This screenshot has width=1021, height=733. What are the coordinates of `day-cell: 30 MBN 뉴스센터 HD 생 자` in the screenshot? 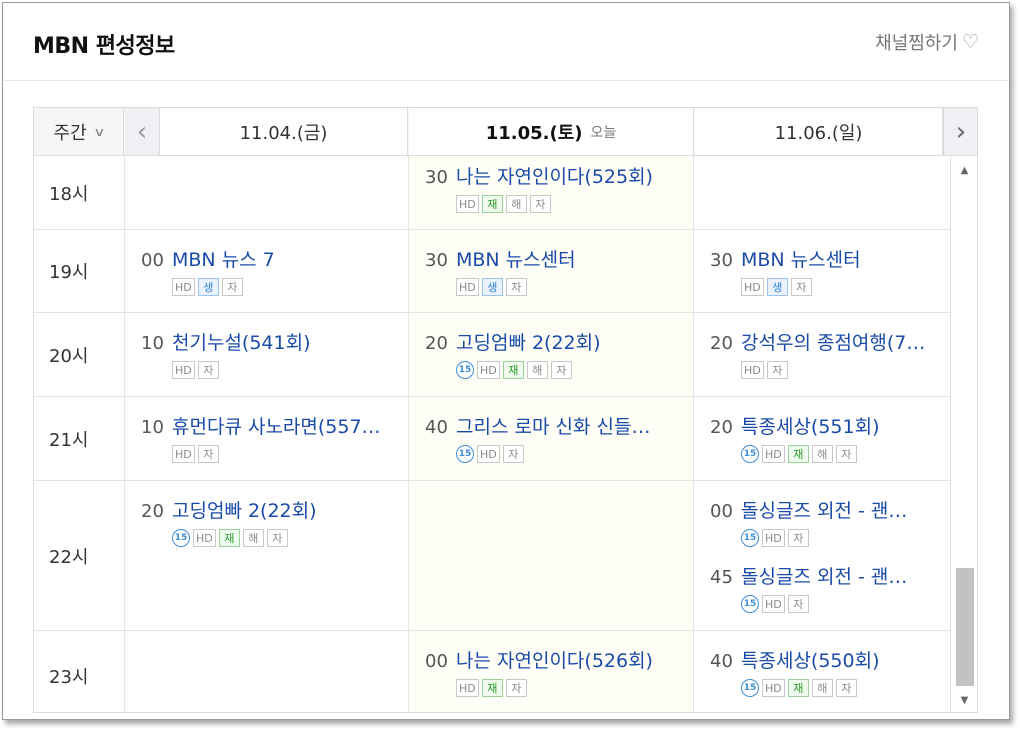 It's located at (551, 271).